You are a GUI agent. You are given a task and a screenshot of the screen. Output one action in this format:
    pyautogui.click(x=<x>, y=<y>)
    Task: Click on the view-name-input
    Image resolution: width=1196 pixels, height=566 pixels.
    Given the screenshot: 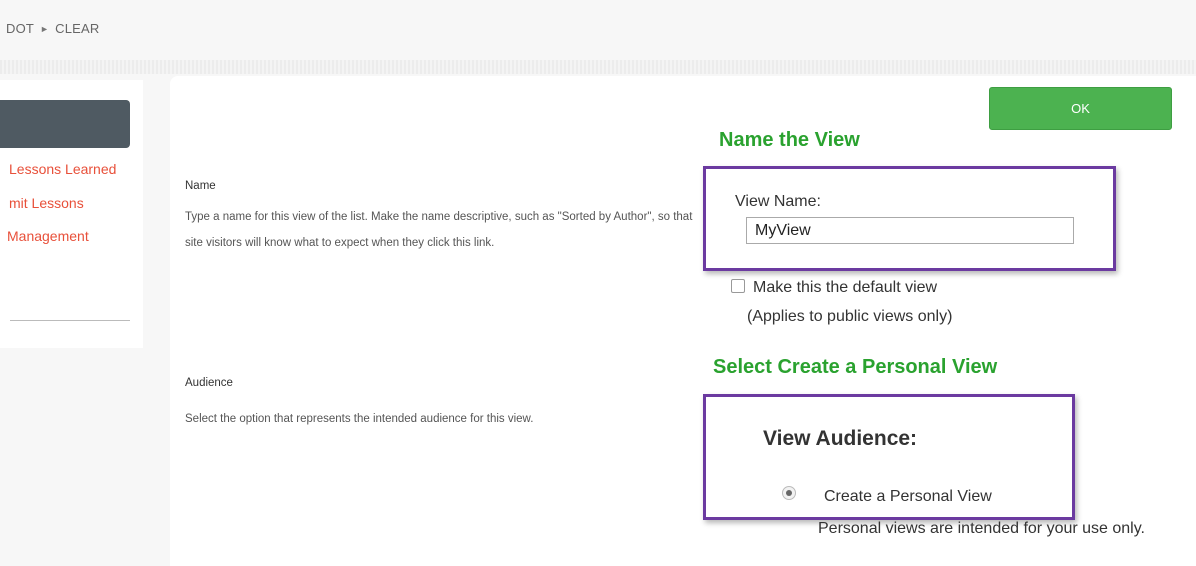 What is the action you would take?
    pyautogui.click(x=910, y=230)
    